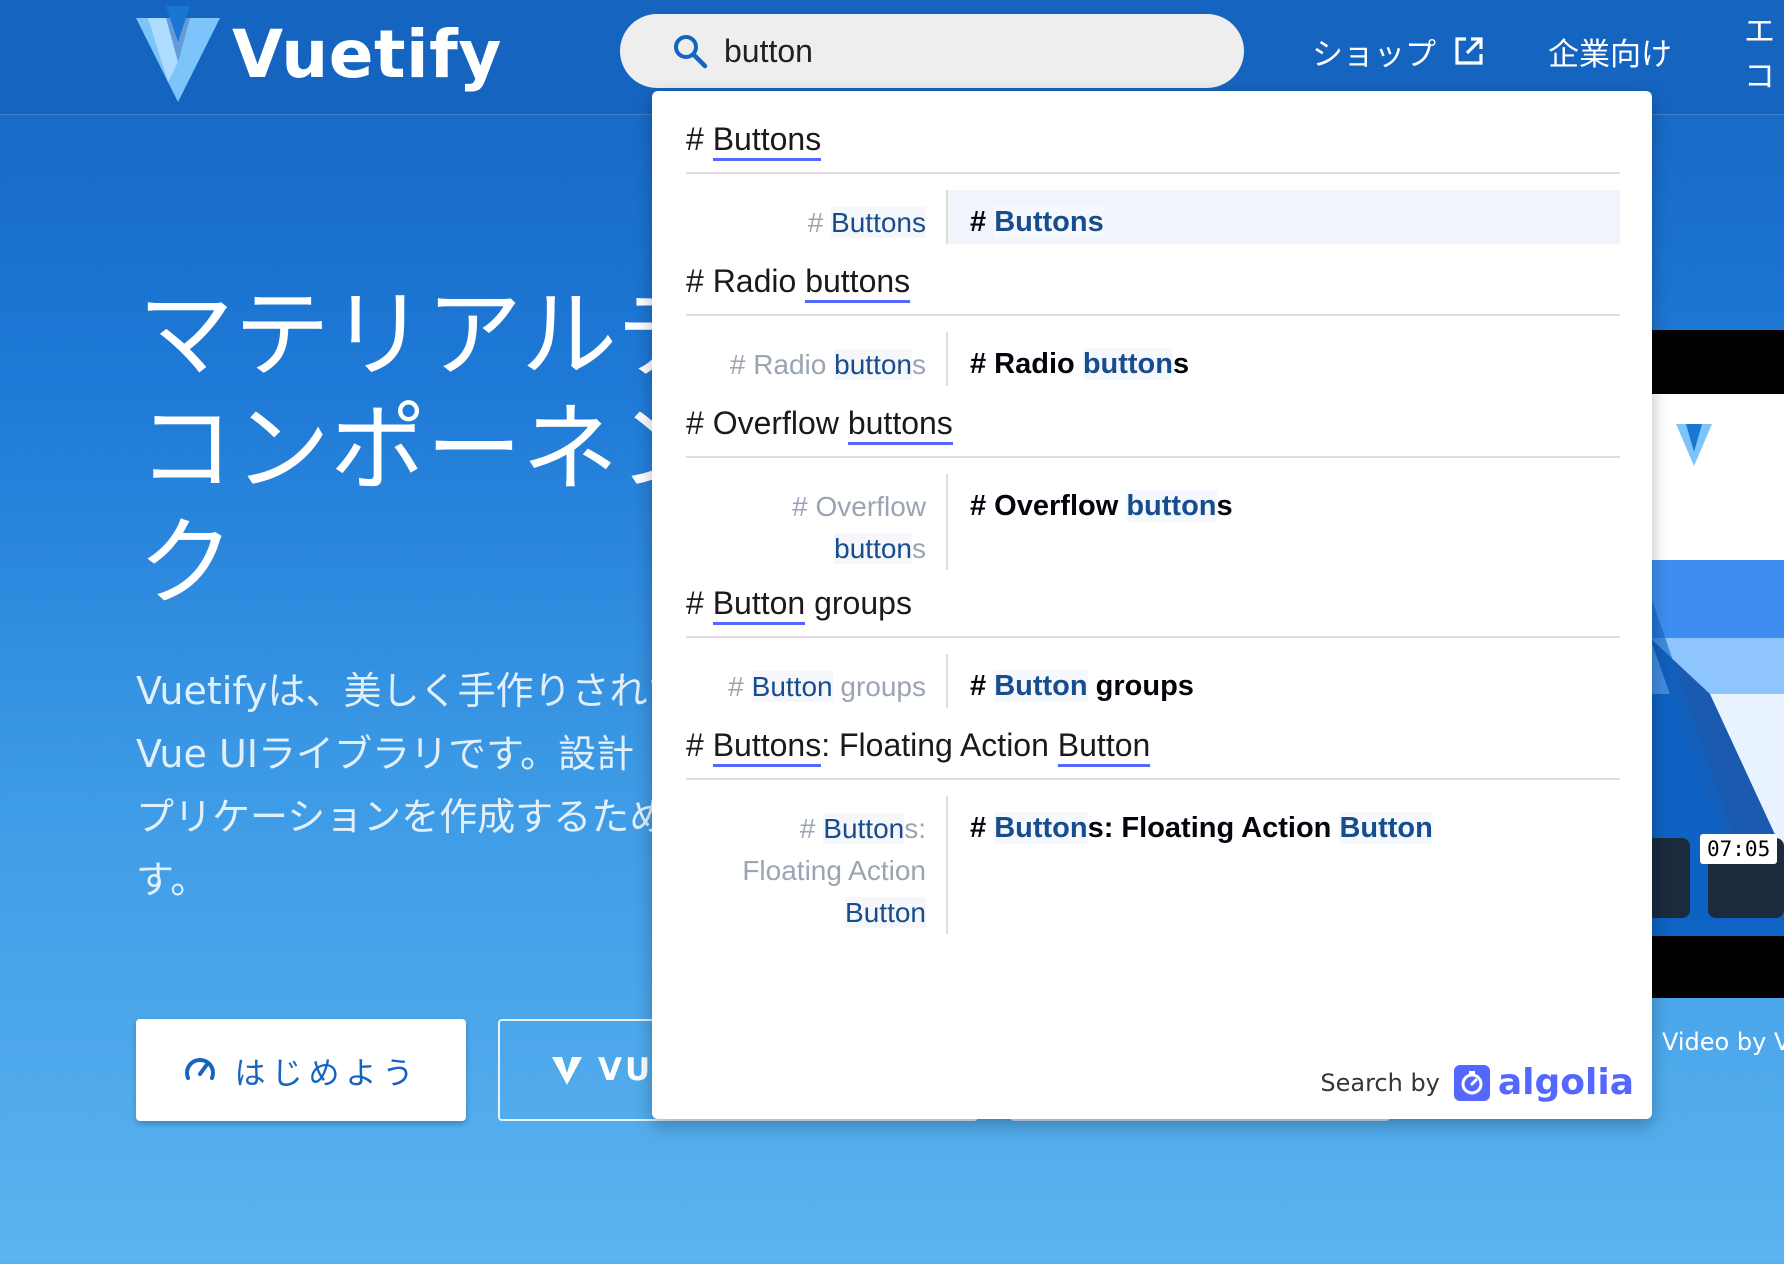 Image resolution: width=1784 pixels, height=1264 pixels. What do you see at coordinates (1380, 1082) in the screenshot?
I see `search-by-label: Search by` at bounding box center [1380, 1082].